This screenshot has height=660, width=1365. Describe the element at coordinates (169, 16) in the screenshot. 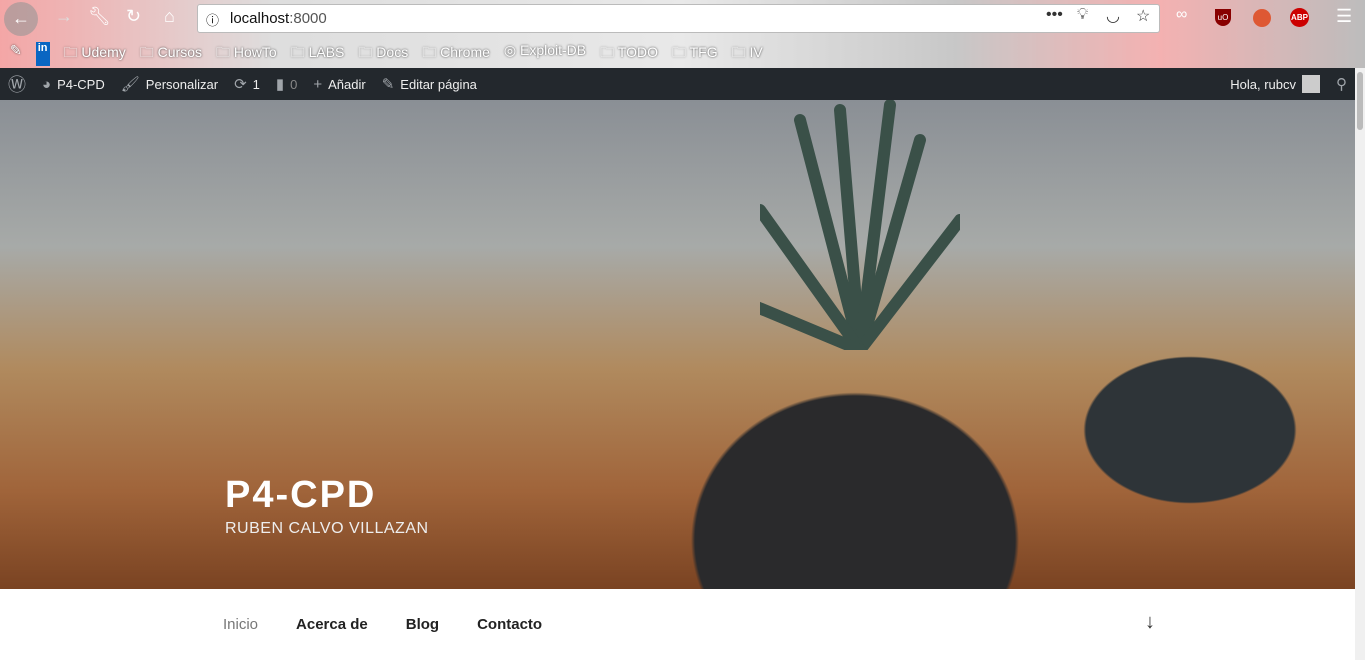

I see `home-button: ⌂` at that location.